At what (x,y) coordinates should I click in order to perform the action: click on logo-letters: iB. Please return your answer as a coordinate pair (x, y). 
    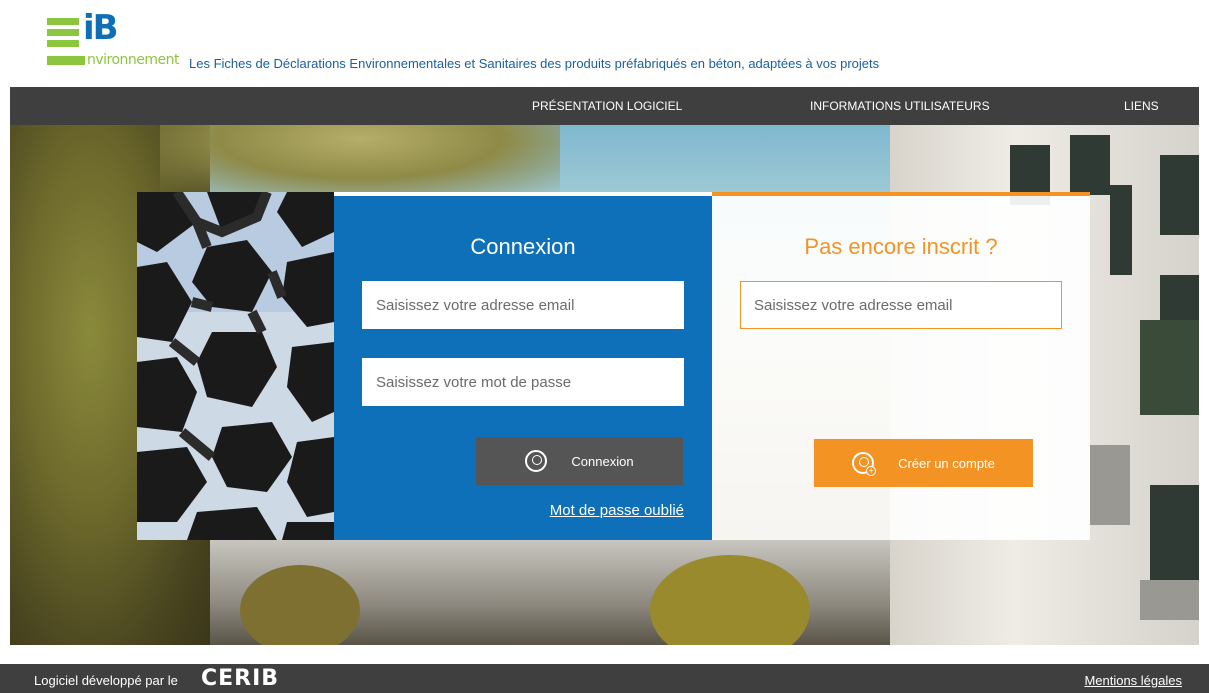
    Looking at the image, I should click on (101, 28).